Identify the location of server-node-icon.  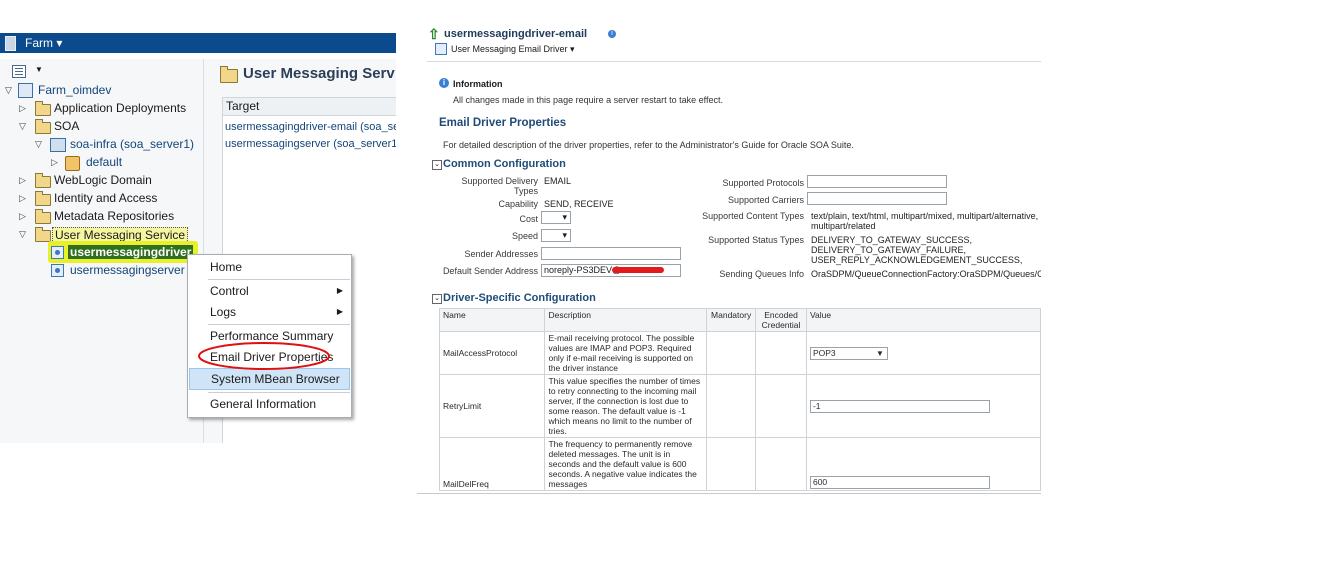
(57, 270).